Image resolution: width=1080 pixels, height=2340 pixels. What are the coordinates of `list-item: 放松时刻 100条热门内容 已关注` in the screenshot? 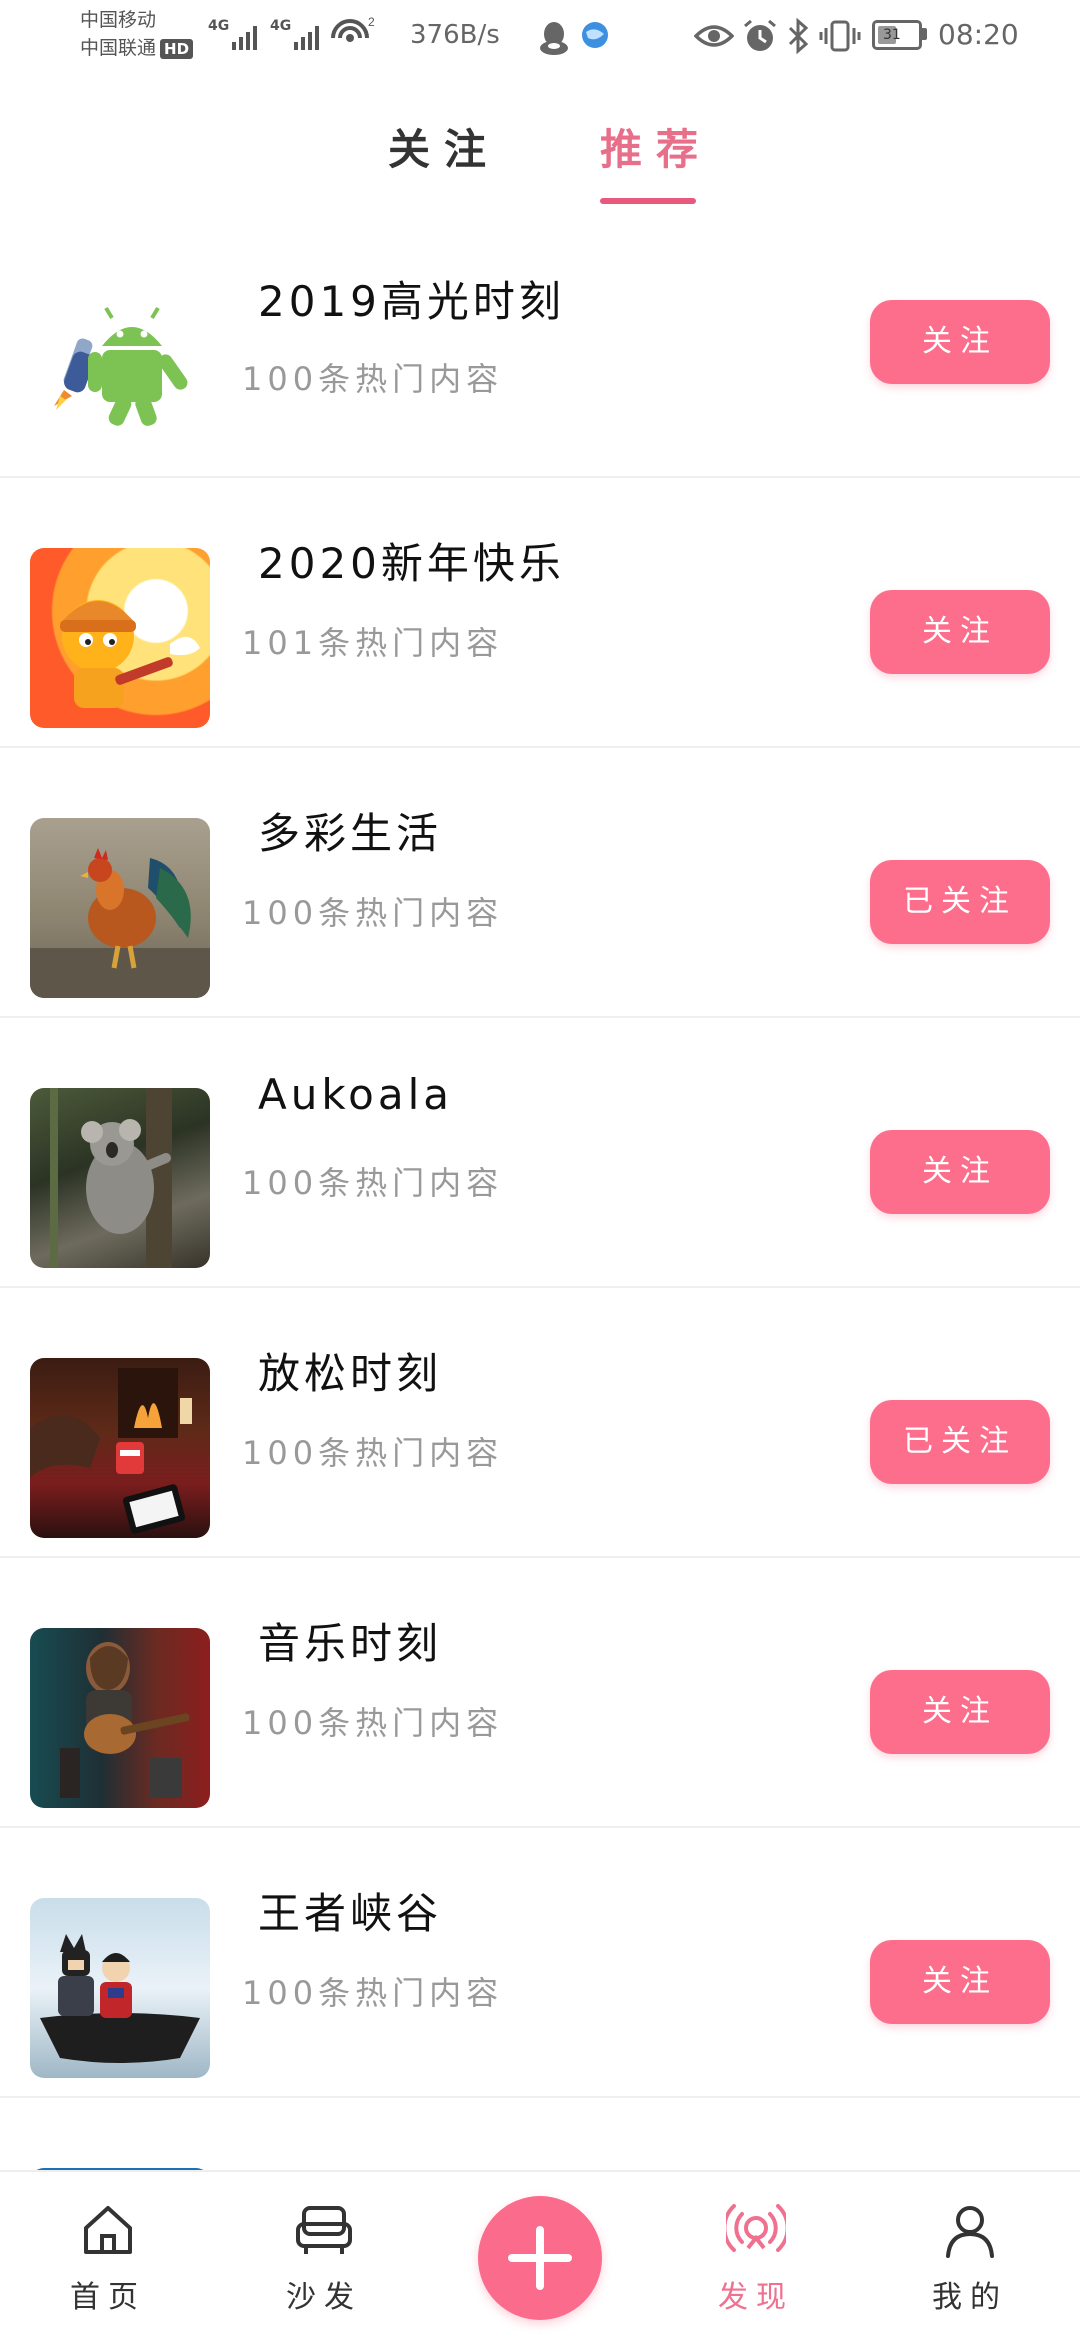 It's located at (540, 1423).